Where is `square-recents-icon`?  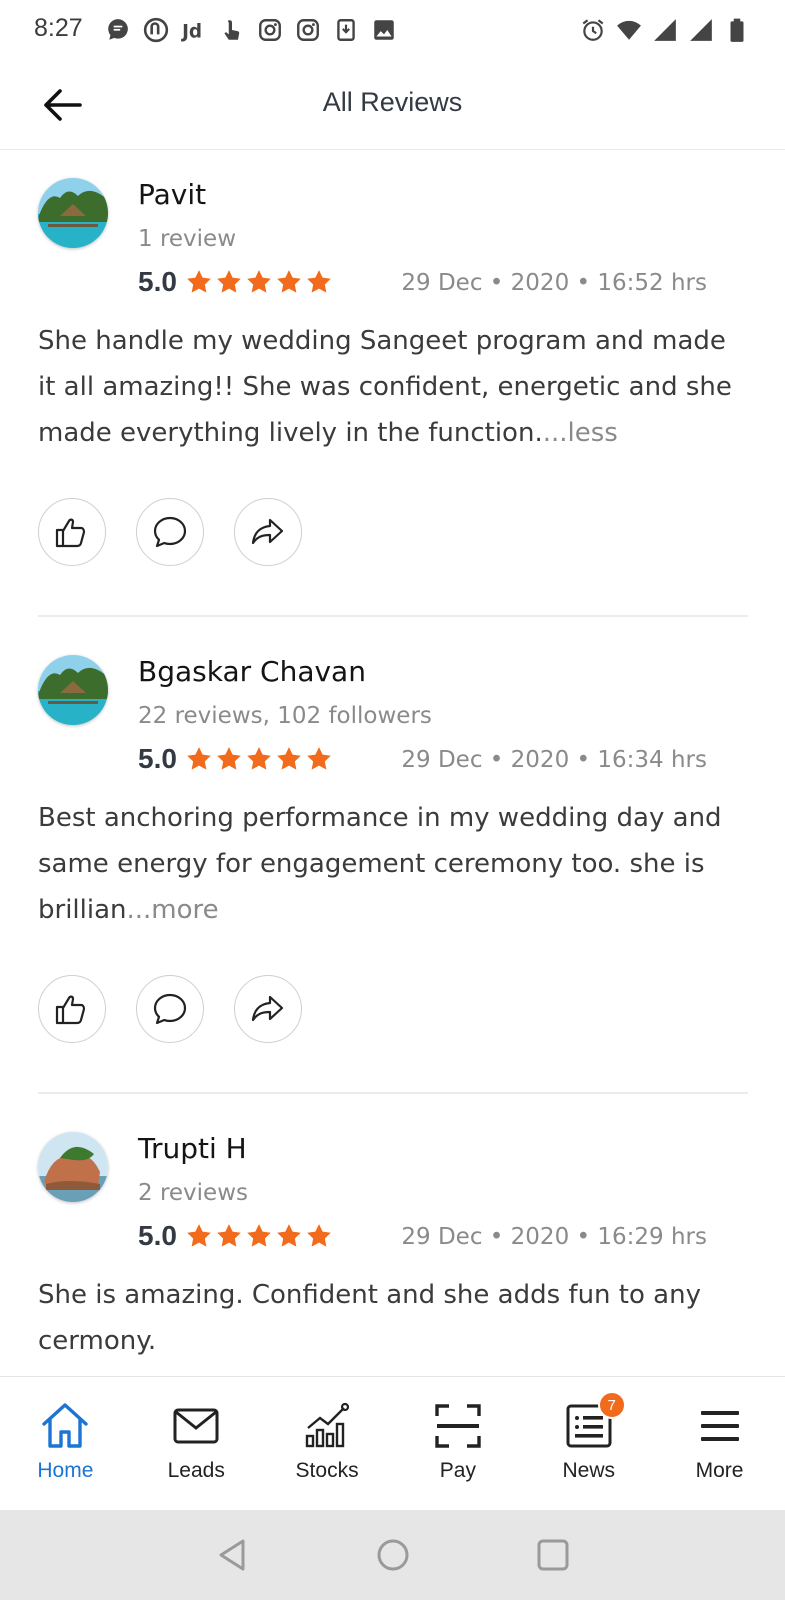
square-recents-icon is located at coordinates (553, 1555).